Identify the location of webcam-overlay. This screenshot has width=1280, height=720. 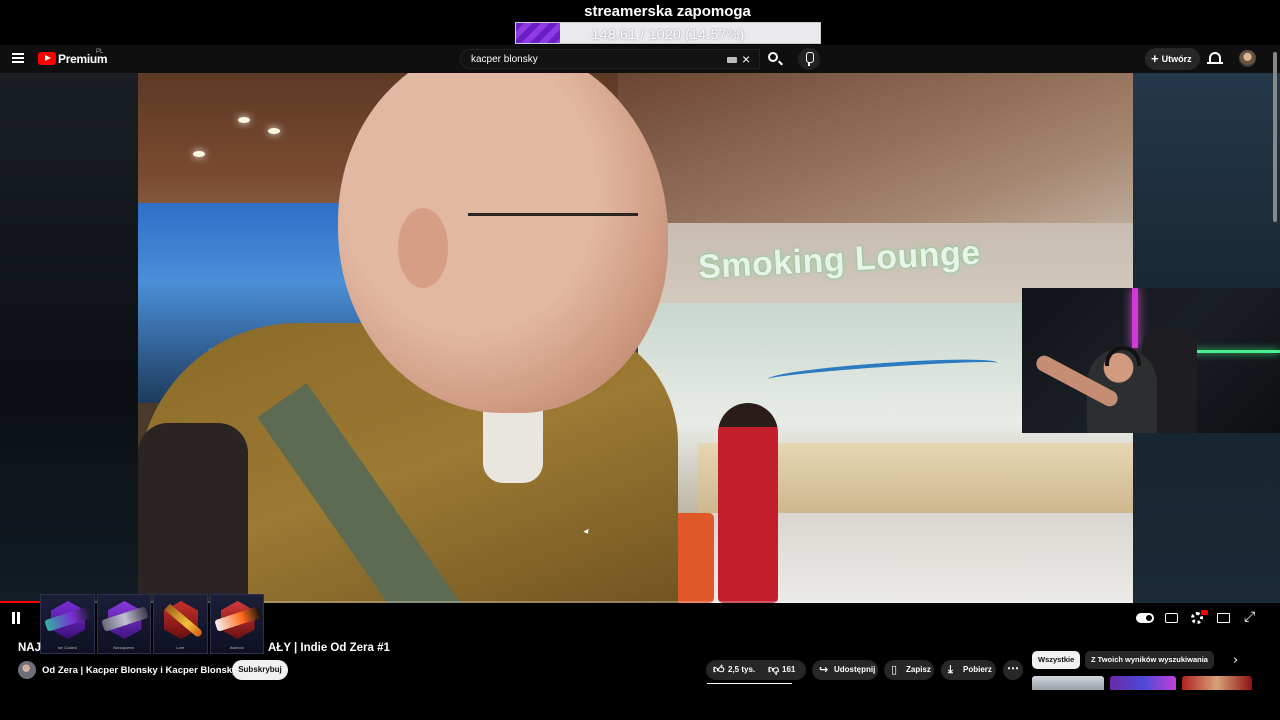
(1151, 360).